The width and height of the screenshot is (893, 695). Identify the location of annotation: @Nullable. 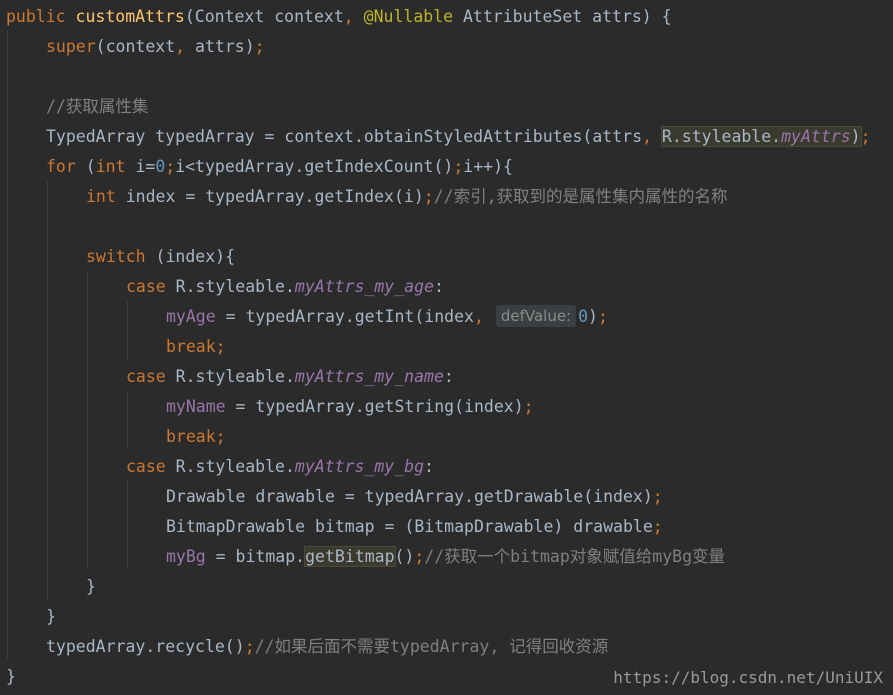
(413, 16).